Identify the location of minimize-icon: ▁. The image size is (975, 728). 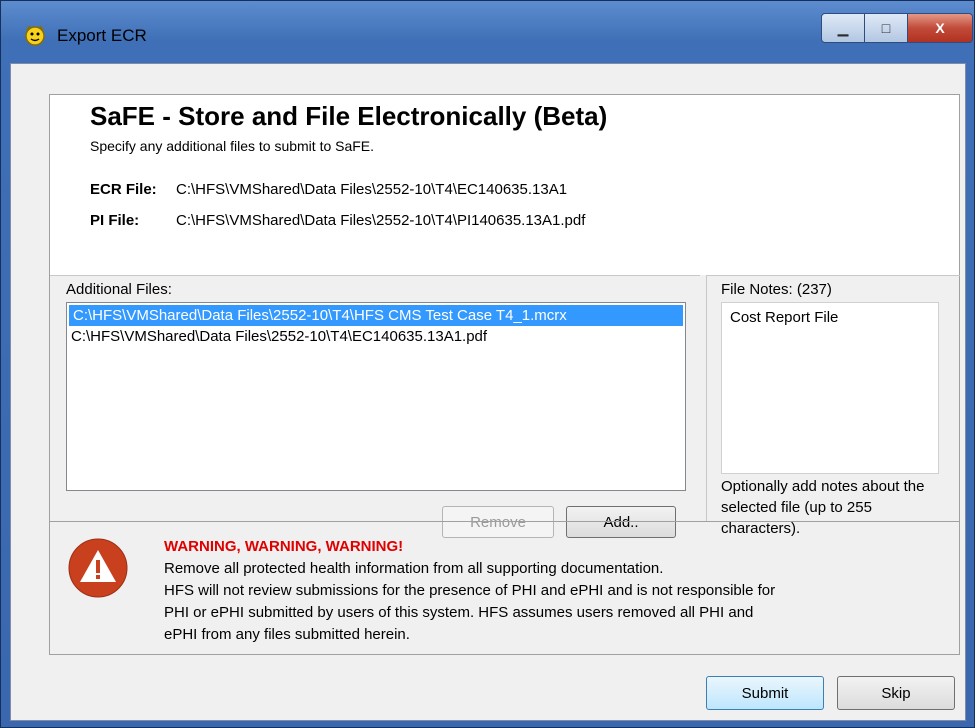
(843, 27).